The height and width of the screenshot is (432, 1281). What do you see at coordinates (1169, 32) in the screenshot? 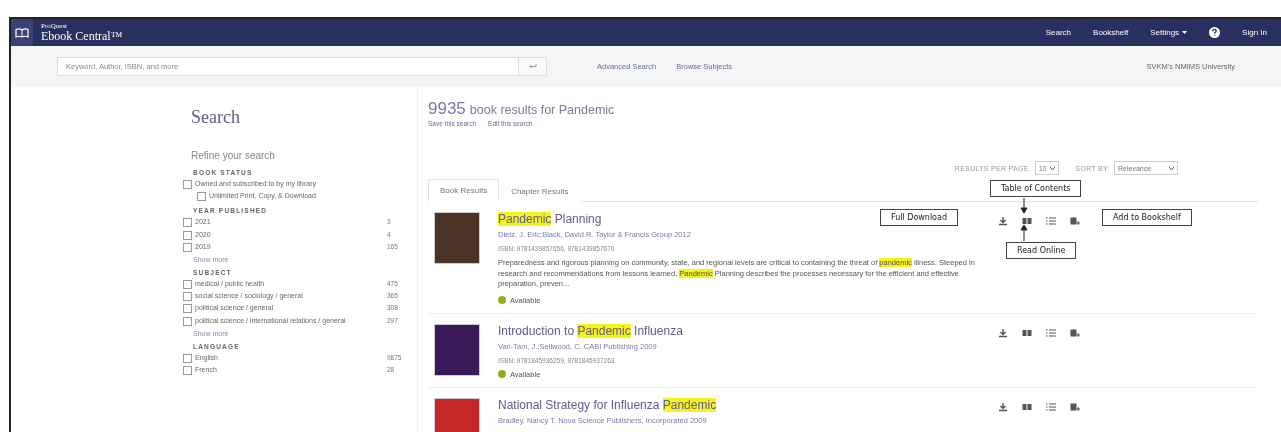
I see `nav-menu: Settings` at bounding box center [1169, 32].